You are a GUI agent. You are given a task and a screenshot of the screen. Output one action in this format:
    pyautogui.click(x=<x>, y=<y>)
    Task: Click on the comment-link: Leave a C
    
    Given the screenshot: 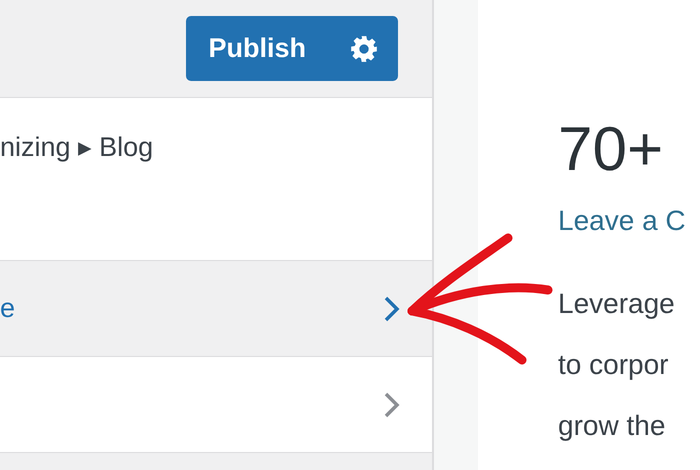 What is the action you would take?
    pyautogui.click(x=622, y=221)
    